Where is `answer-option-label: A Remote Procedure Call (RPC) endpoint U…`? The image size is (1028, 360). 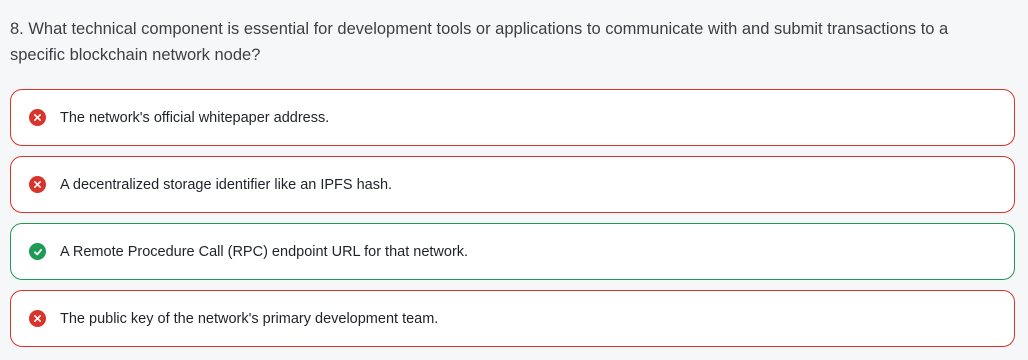
answer-option-label: A Remote Procedure Call (RPC) endpoint U… is located at coordinates (264, 251).